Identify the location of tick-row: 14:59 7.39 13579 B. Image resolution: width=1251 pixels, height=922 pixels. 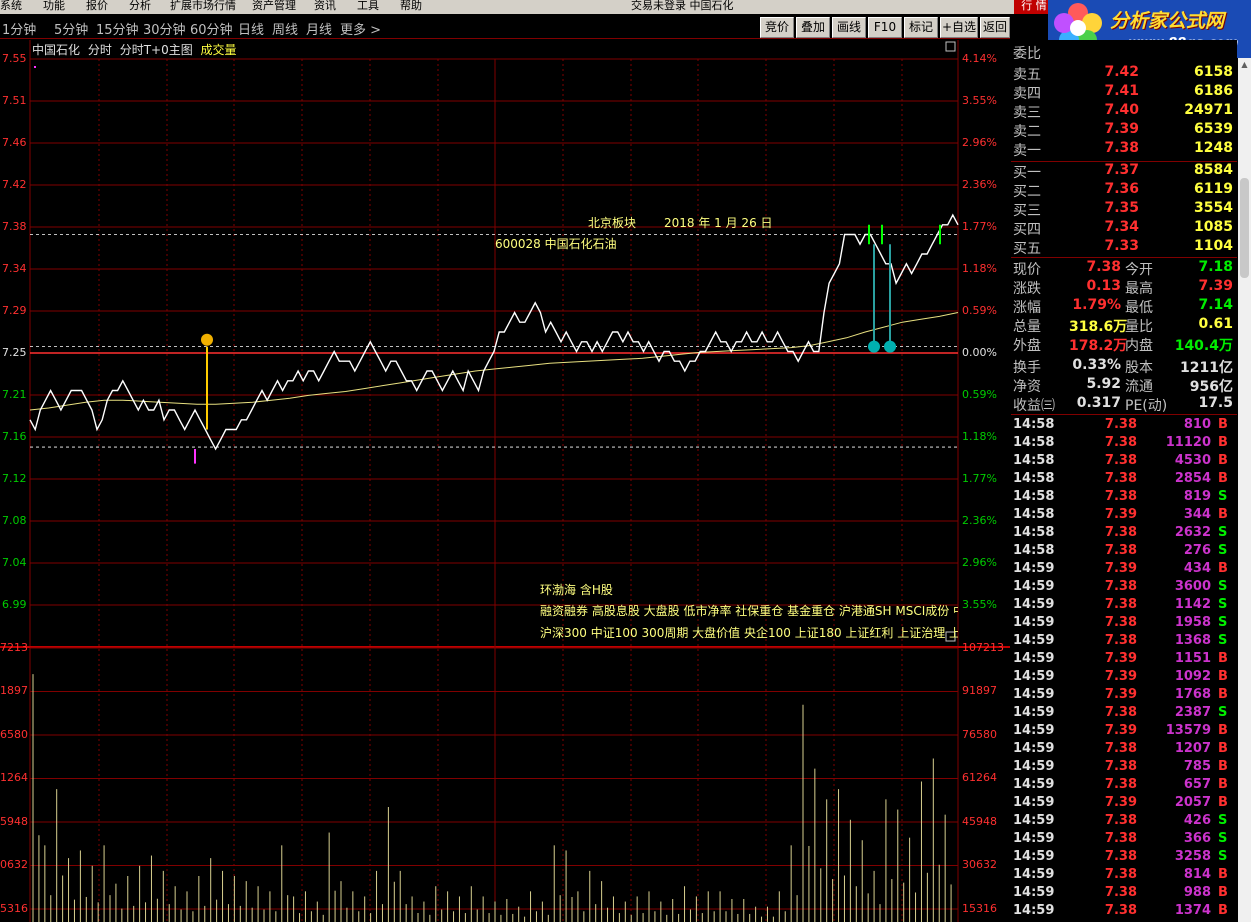
(1124, 732).